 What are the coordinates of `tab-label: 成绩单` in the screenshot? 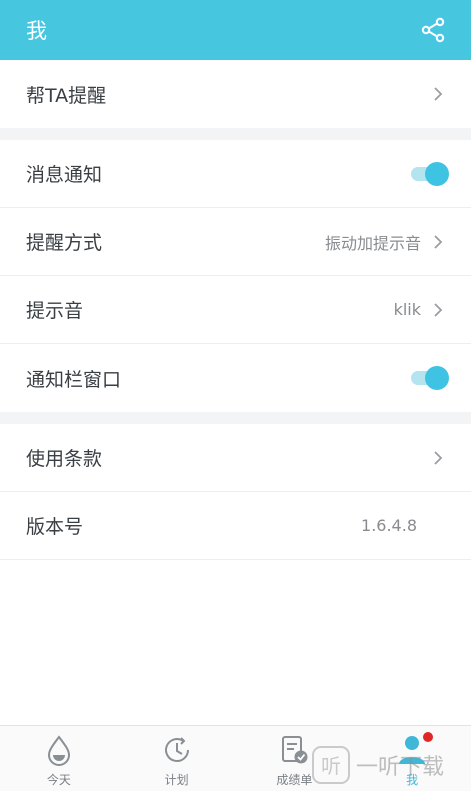 It's located at (294, 780).